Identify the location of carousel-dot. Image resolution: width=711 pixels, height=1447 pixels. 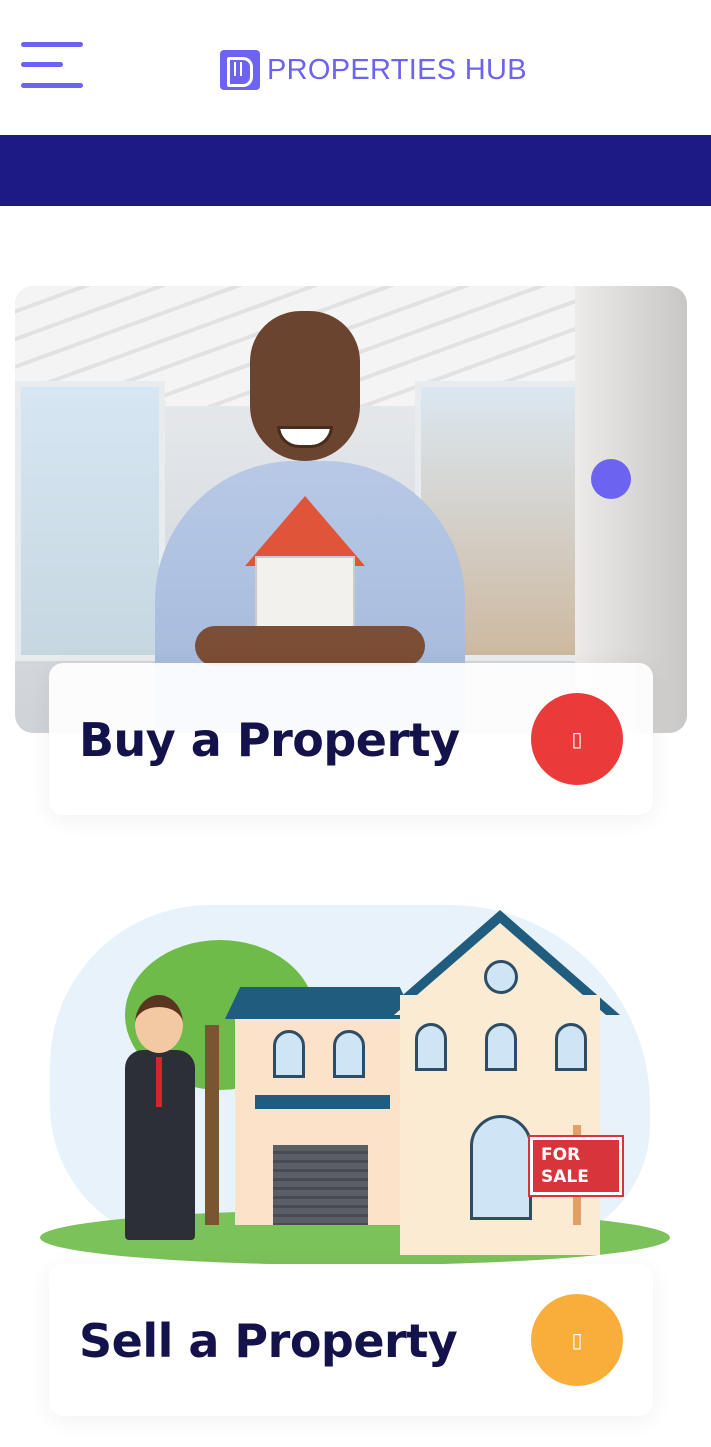
(611, 479).